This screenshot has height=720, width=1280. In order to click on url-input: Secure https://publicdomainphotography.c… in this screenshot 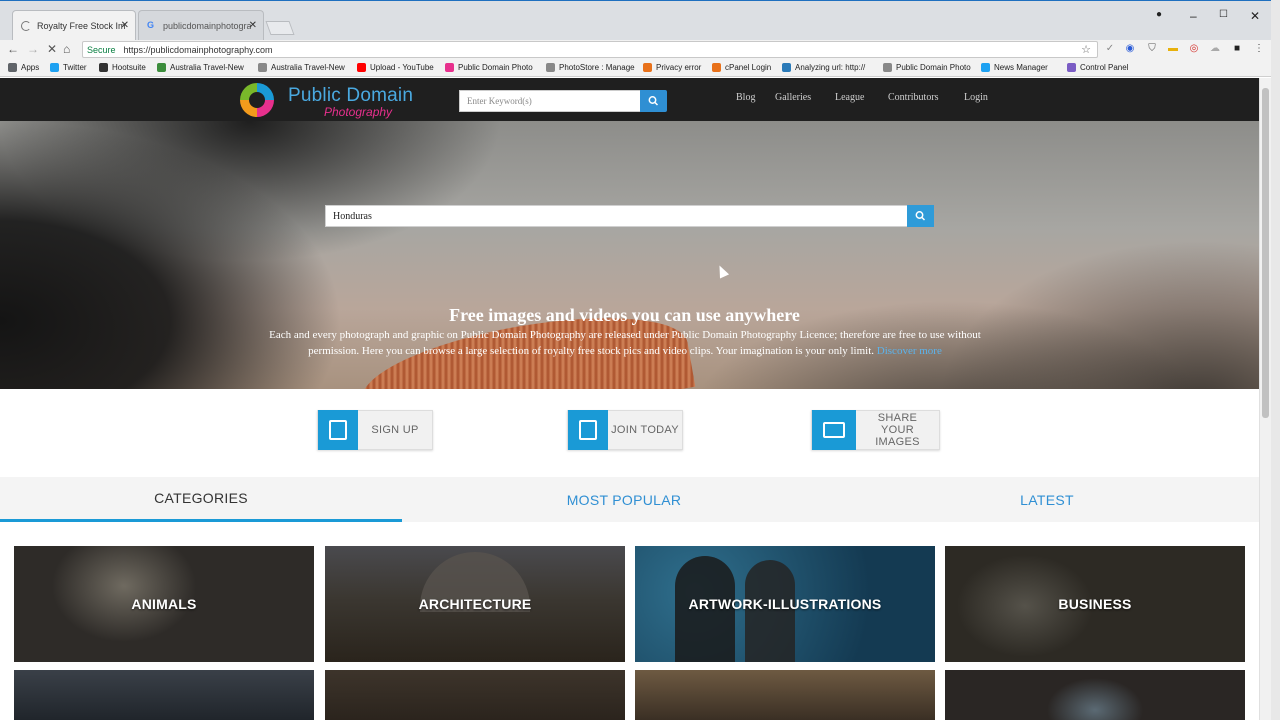, I will do `click(590, 49)`.